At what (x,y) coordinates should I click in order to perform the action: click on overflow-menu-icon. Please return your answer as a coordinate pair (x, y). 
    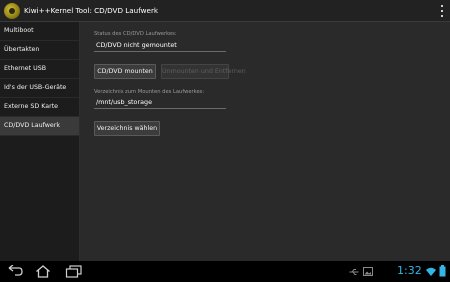
    Looking at the image, I should click on (442, 11).